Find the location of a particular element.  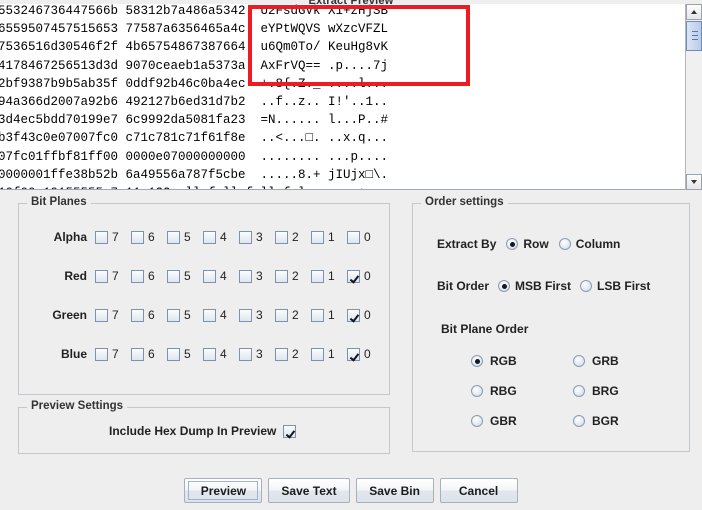

bit-number-label: 4 is located at coordinates (223, 315).